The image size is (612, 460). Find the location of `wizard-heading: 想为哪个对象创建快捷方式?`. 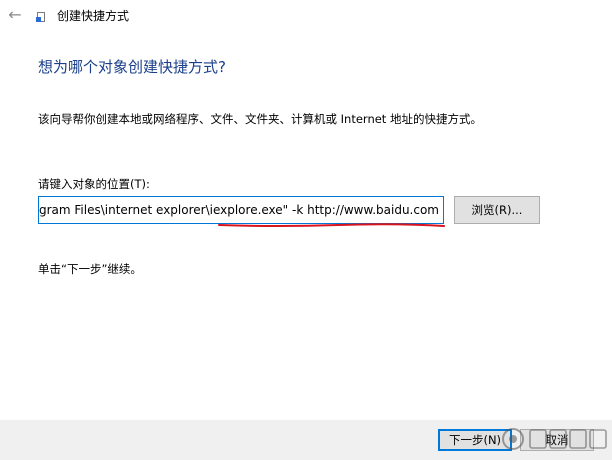

wizard-heading: 想为哪个对象创建快捷方式? is located at coordinates (132, 67).